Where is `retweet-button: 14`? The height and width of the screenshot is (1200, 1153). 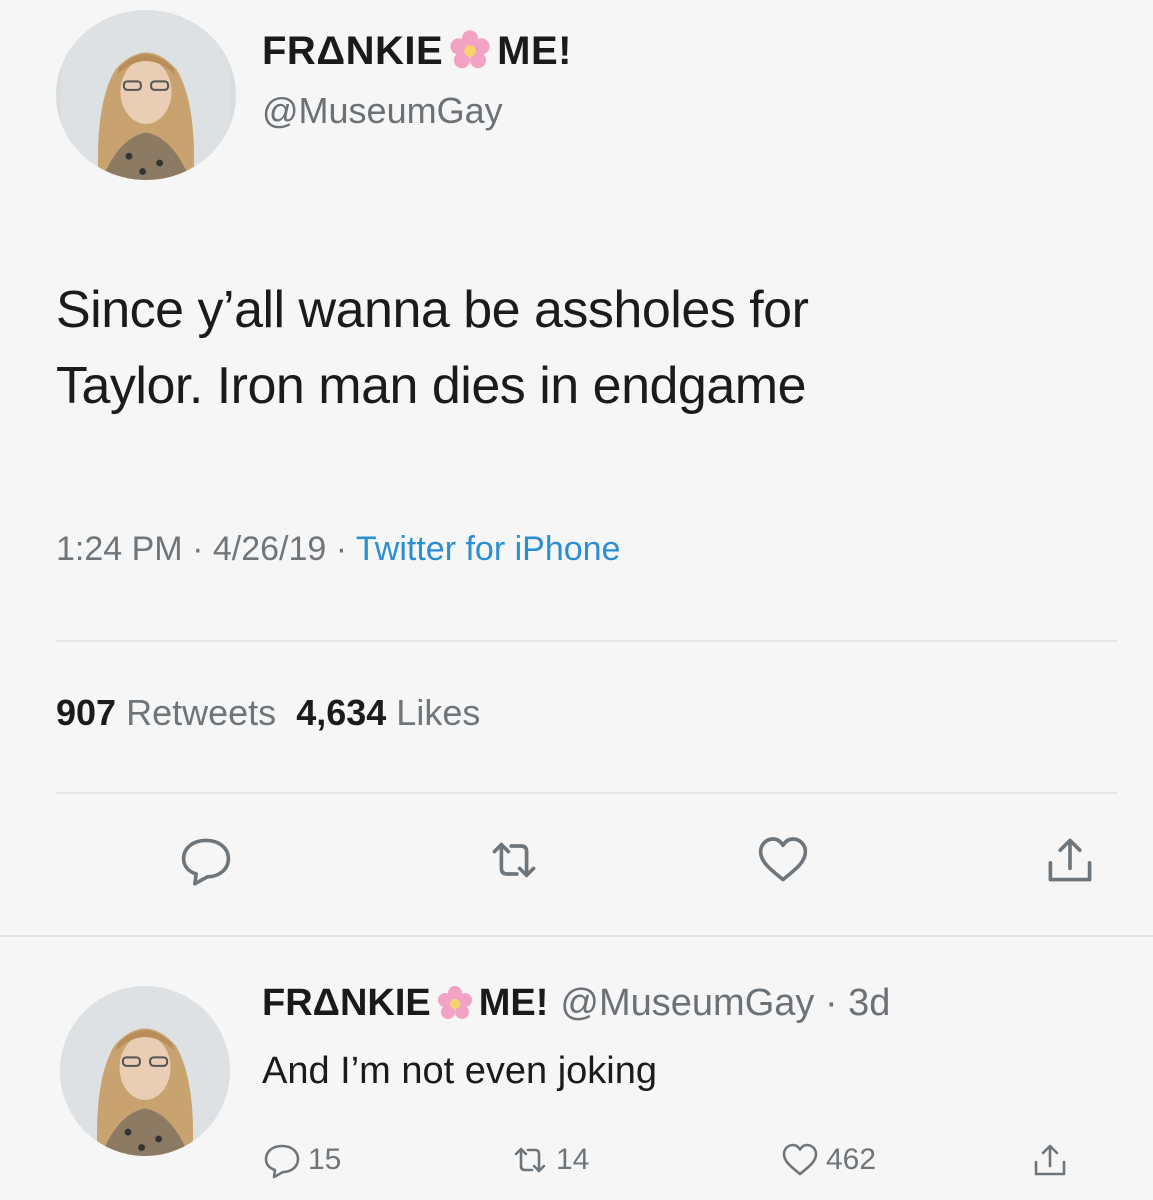 retweet-button: 14 is located at coordinates (549, 1160).